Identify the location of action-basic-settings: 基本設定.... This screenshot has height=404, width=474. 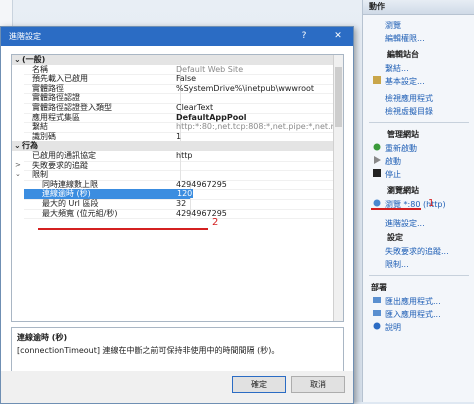
(418, 81).